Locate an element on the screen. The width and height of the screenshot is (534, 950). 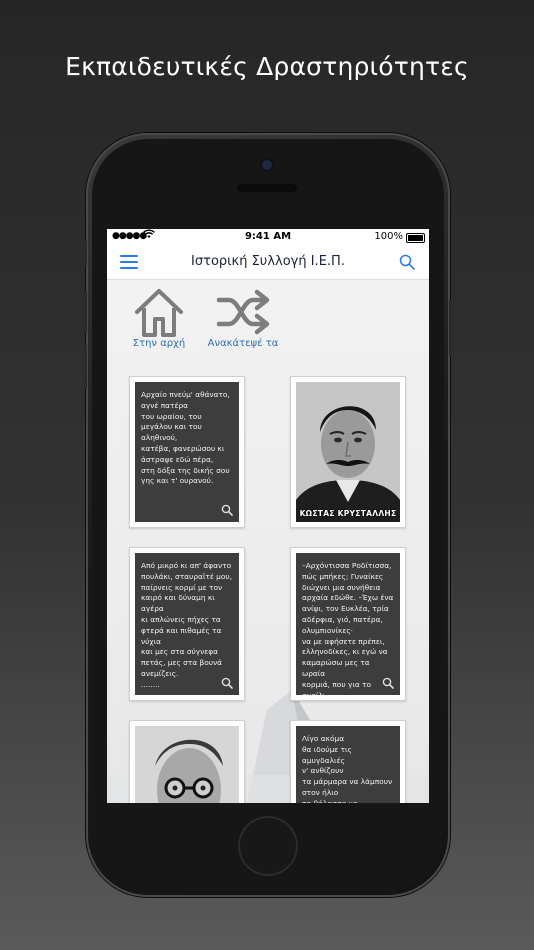
portrait-card is located at coordinates (187, 761).